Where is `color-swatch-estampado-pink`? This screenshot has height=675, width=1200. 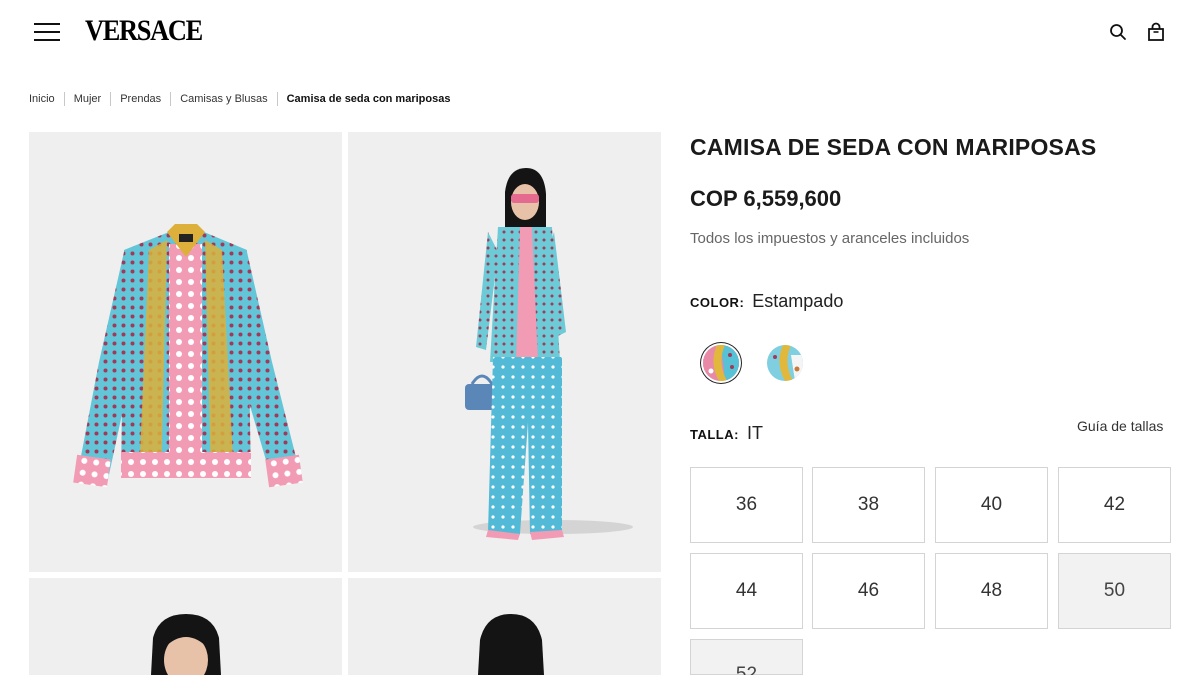
color-swatch-estampado-pink is located at coordinates (721, 363).